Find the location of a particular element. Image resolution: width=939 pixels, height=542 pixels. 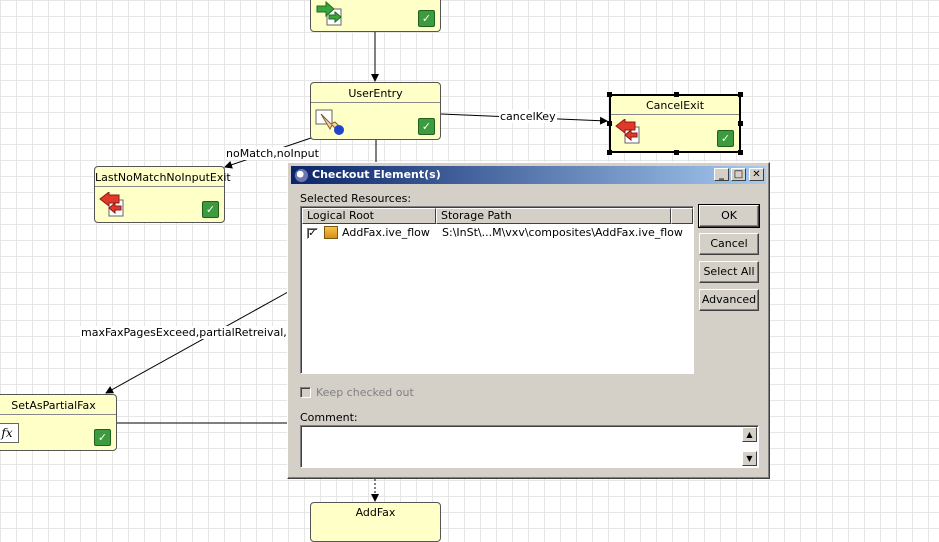

column-header-storage-path: Storage Path is located at coordinates (553, 216).